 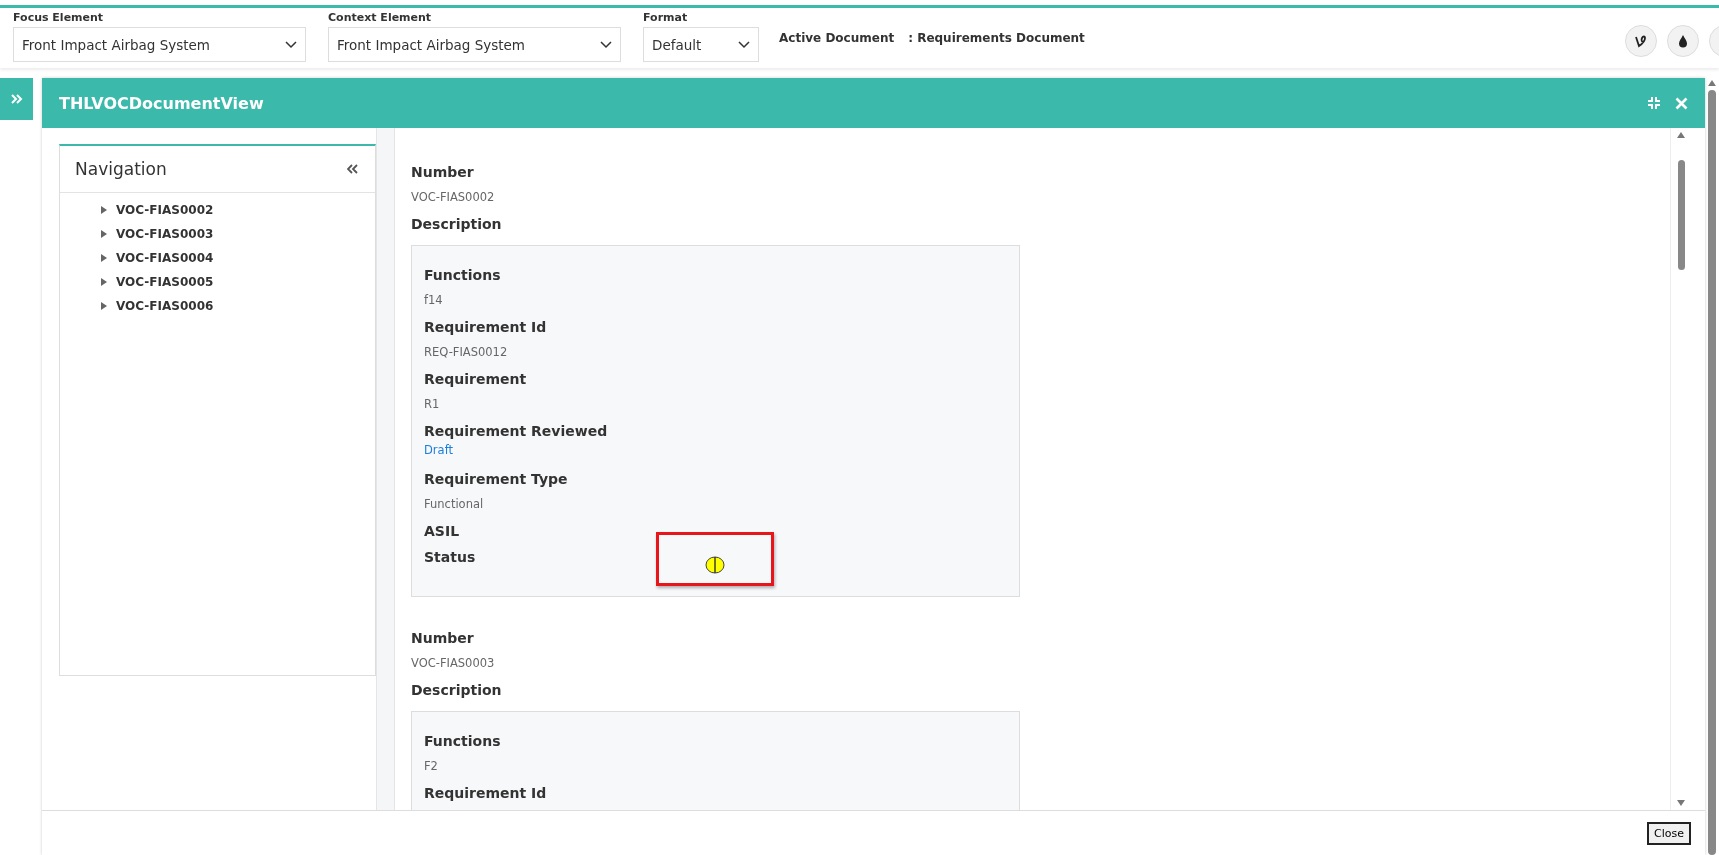 What do you see at coordinates (496, 479) in the screenshot?
I see `field-label: Requirement Type` at bounding box center [496, 479].